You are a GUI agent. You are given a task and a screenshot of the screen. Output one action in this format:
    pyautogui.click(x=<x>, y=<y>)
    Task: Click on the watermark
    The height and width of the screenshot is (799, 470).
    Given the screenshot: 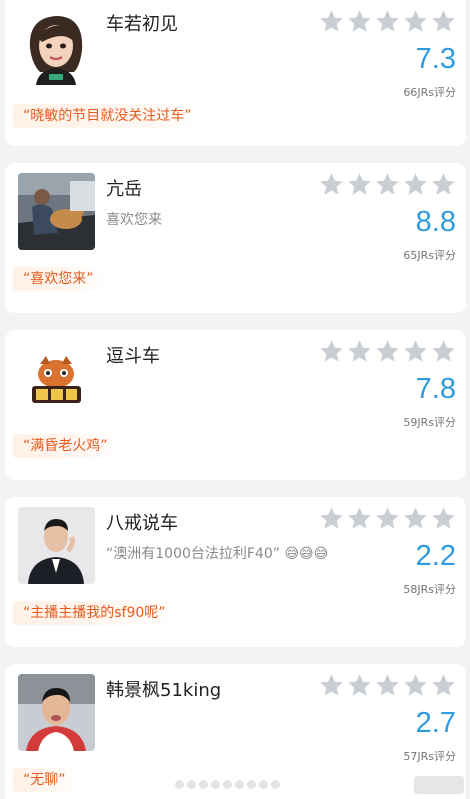 What is the action you would take?
    pyautogui.click(x=439, y=785)
    